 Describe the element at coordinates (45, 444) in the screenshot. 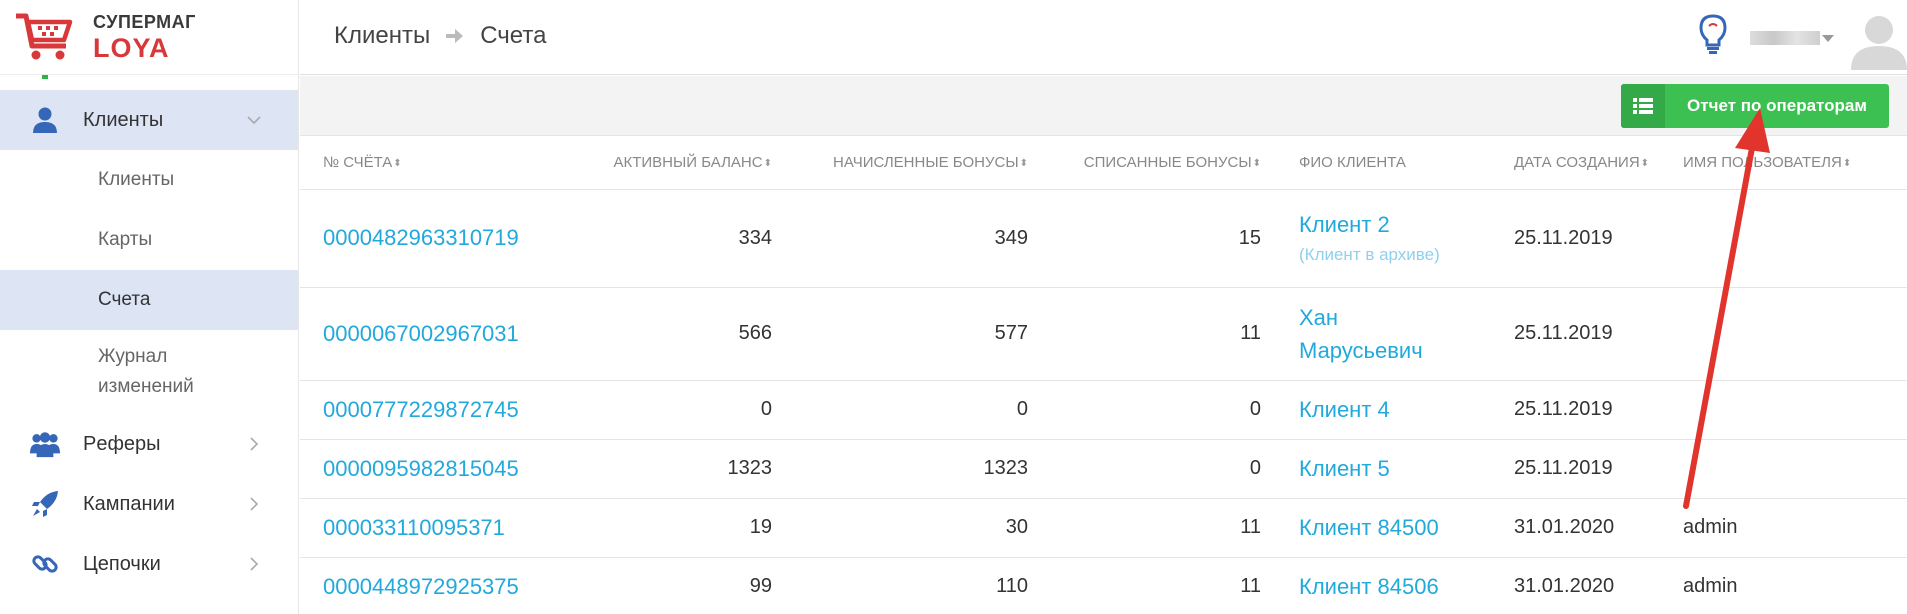

I see `users-icon` at that location.